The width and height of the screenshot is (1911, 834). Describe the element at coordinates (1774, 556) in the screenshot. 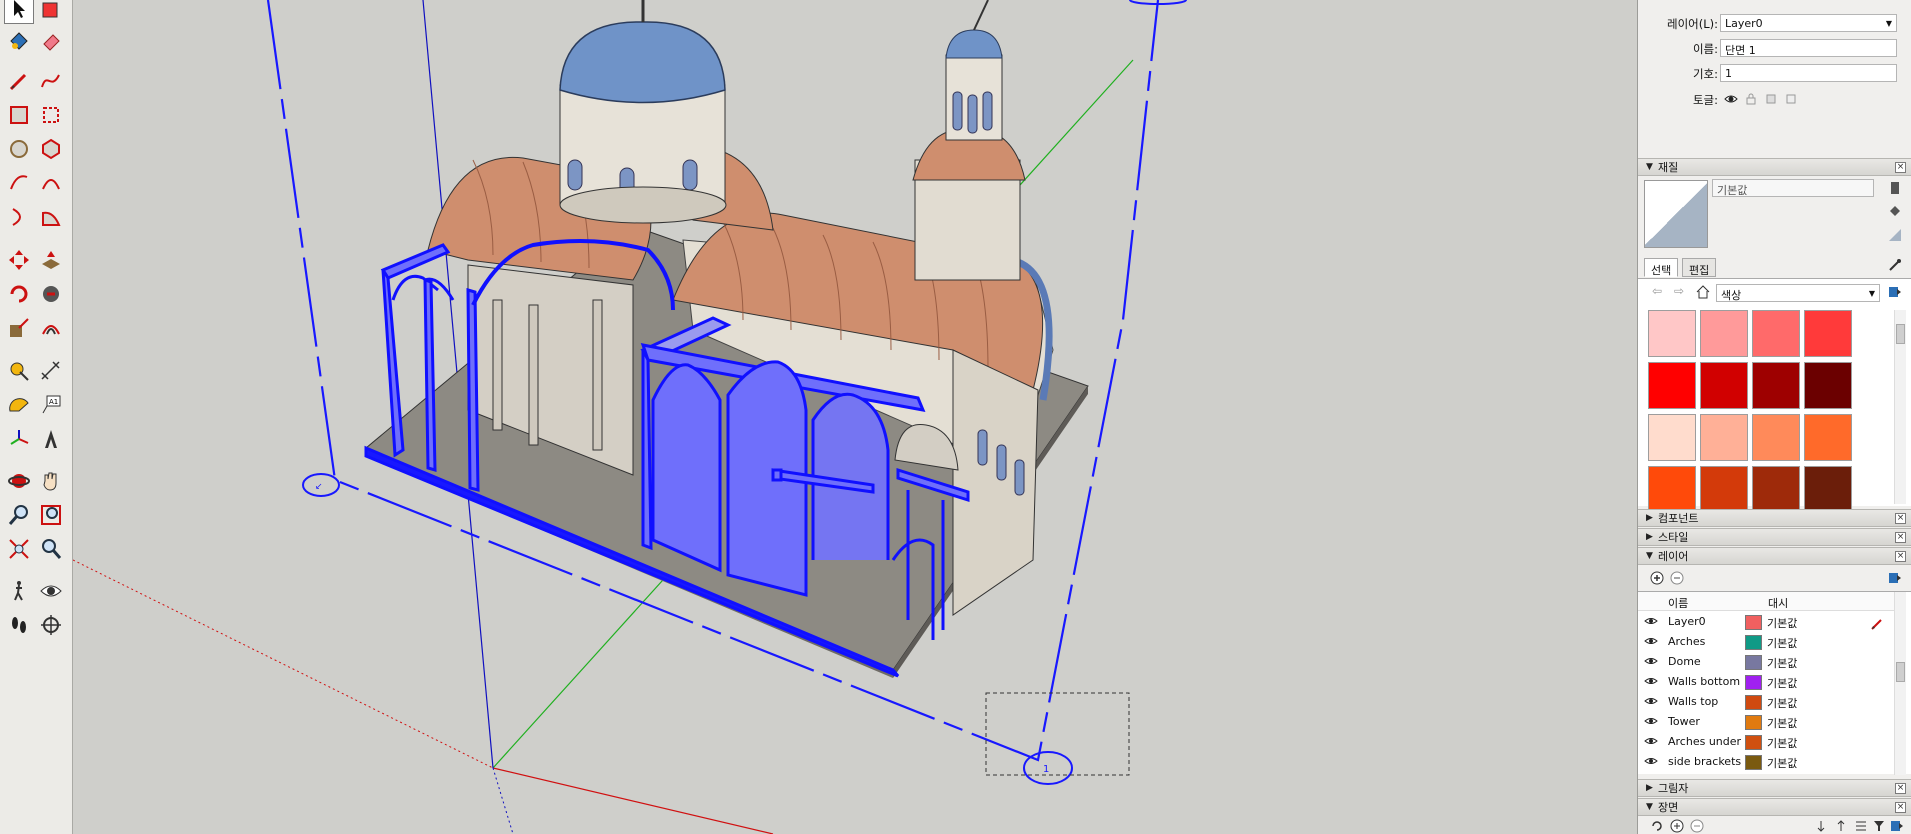

I see `layers-section-header: ▼ 레이어 ×` at that location.